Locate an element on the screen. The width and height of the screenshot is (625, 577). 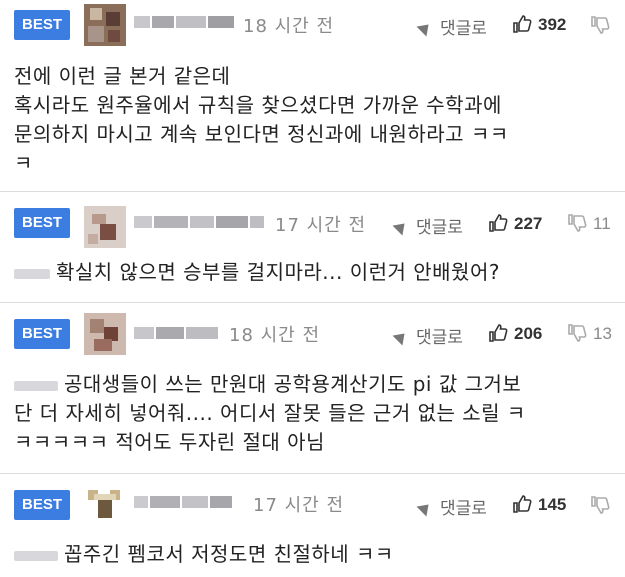
comment-line: 확실치 않으면 승부를 걸지마라... 이런거 안배웠어? is located at coordinates (312, 272).